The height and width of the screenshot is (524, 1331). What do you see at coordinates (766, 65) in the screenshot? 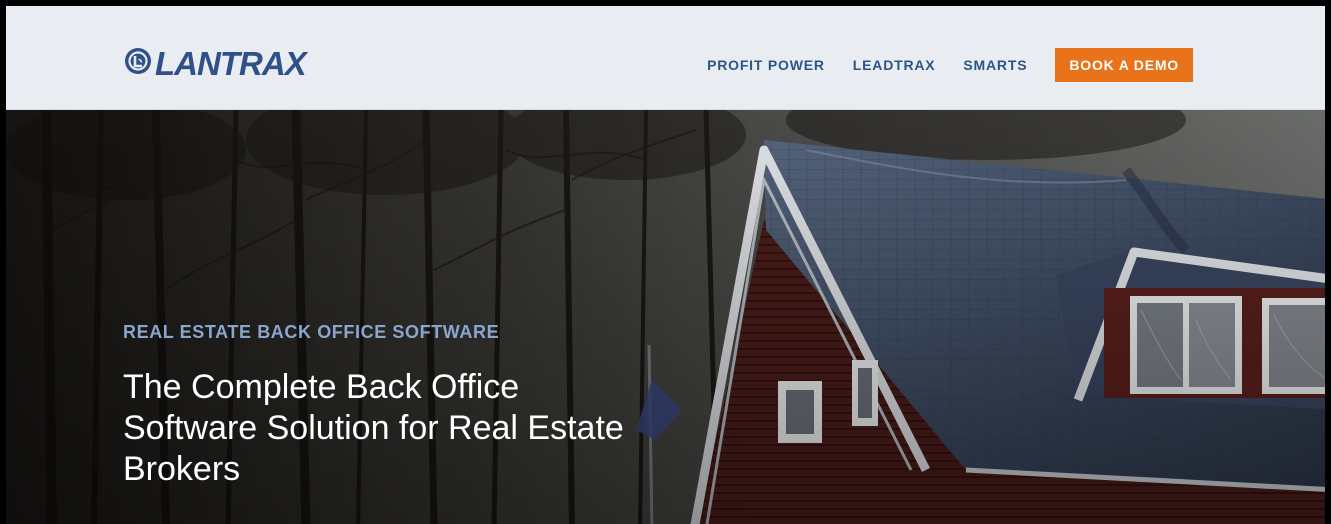
I see `nav-link-profit-power: PROFIT POWER` at bounding box center [766, 65].